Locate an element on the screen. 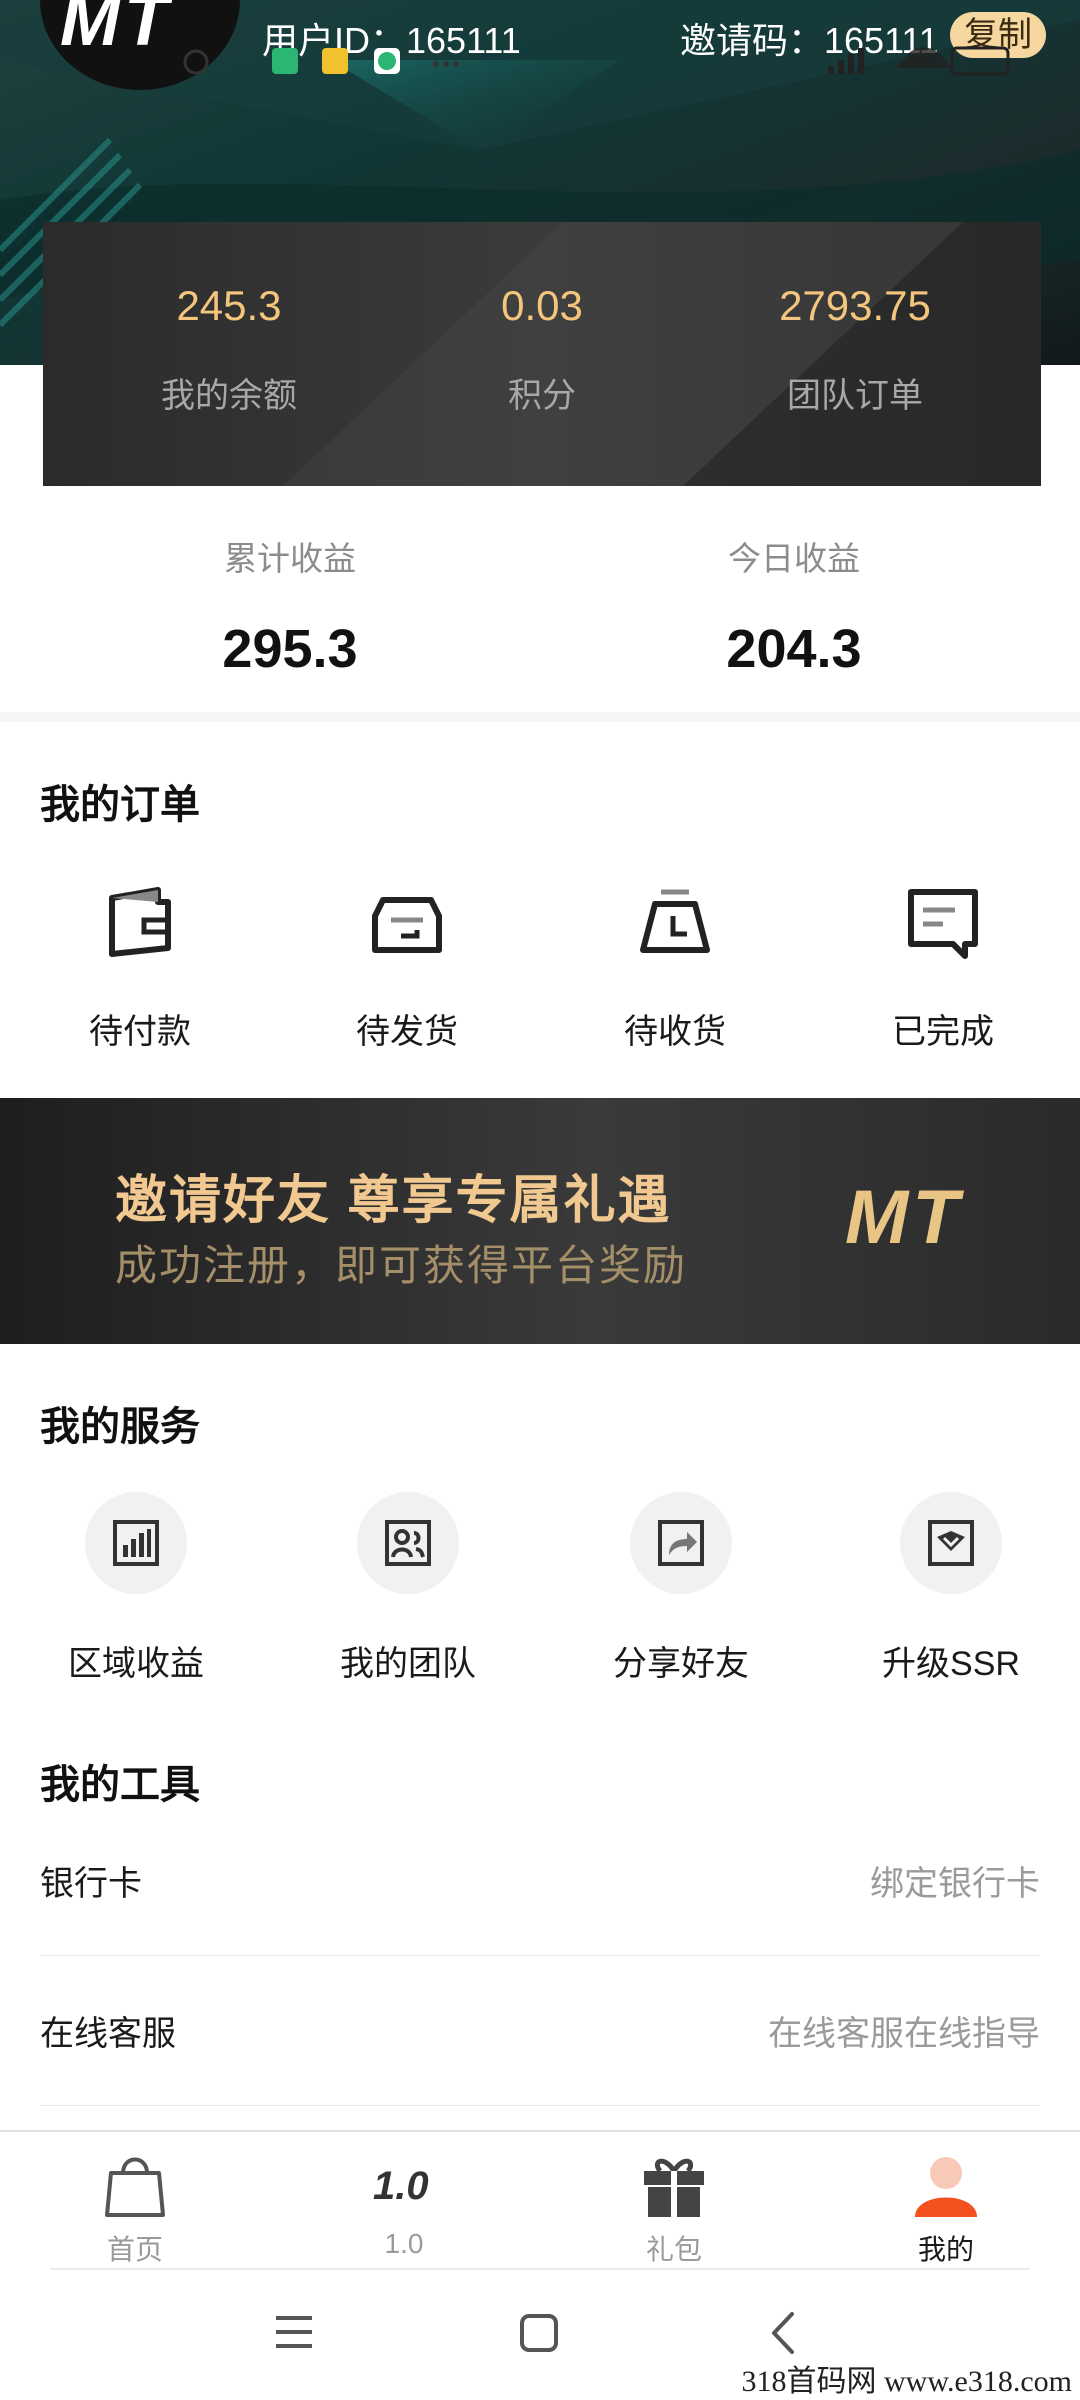 This screenshot has height=2400, width=1080. total-earnings-label: 累计收益 is located at coordinates (290, 558).